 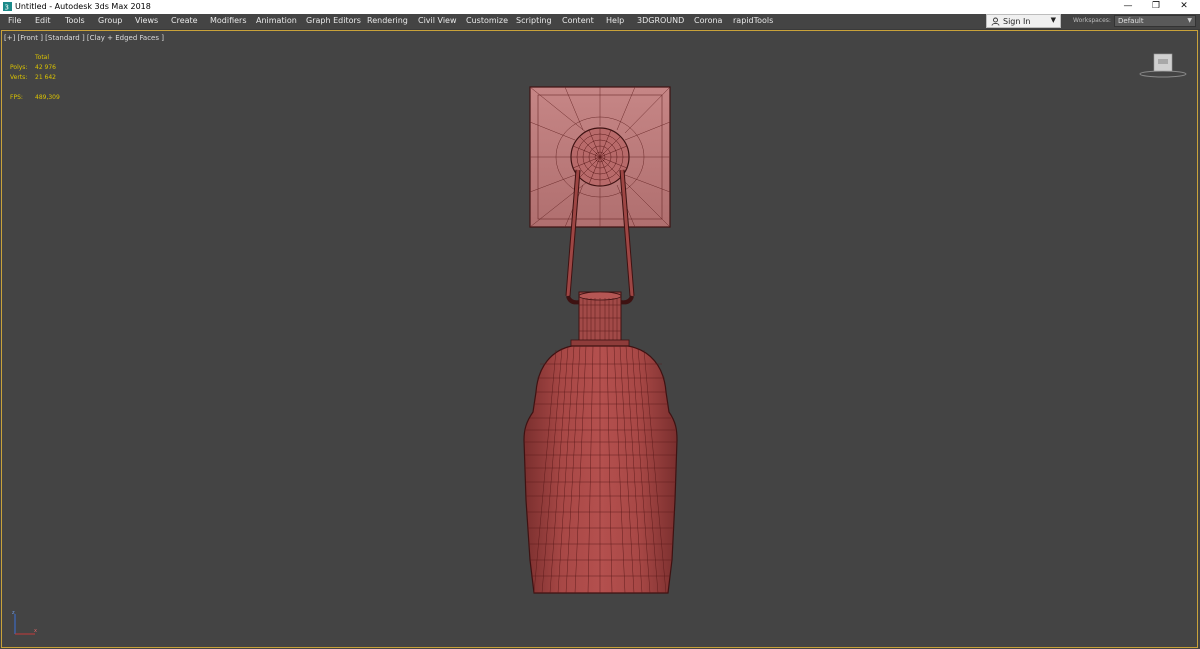 I want to click on bottle-body, so click(x=600, y=469).